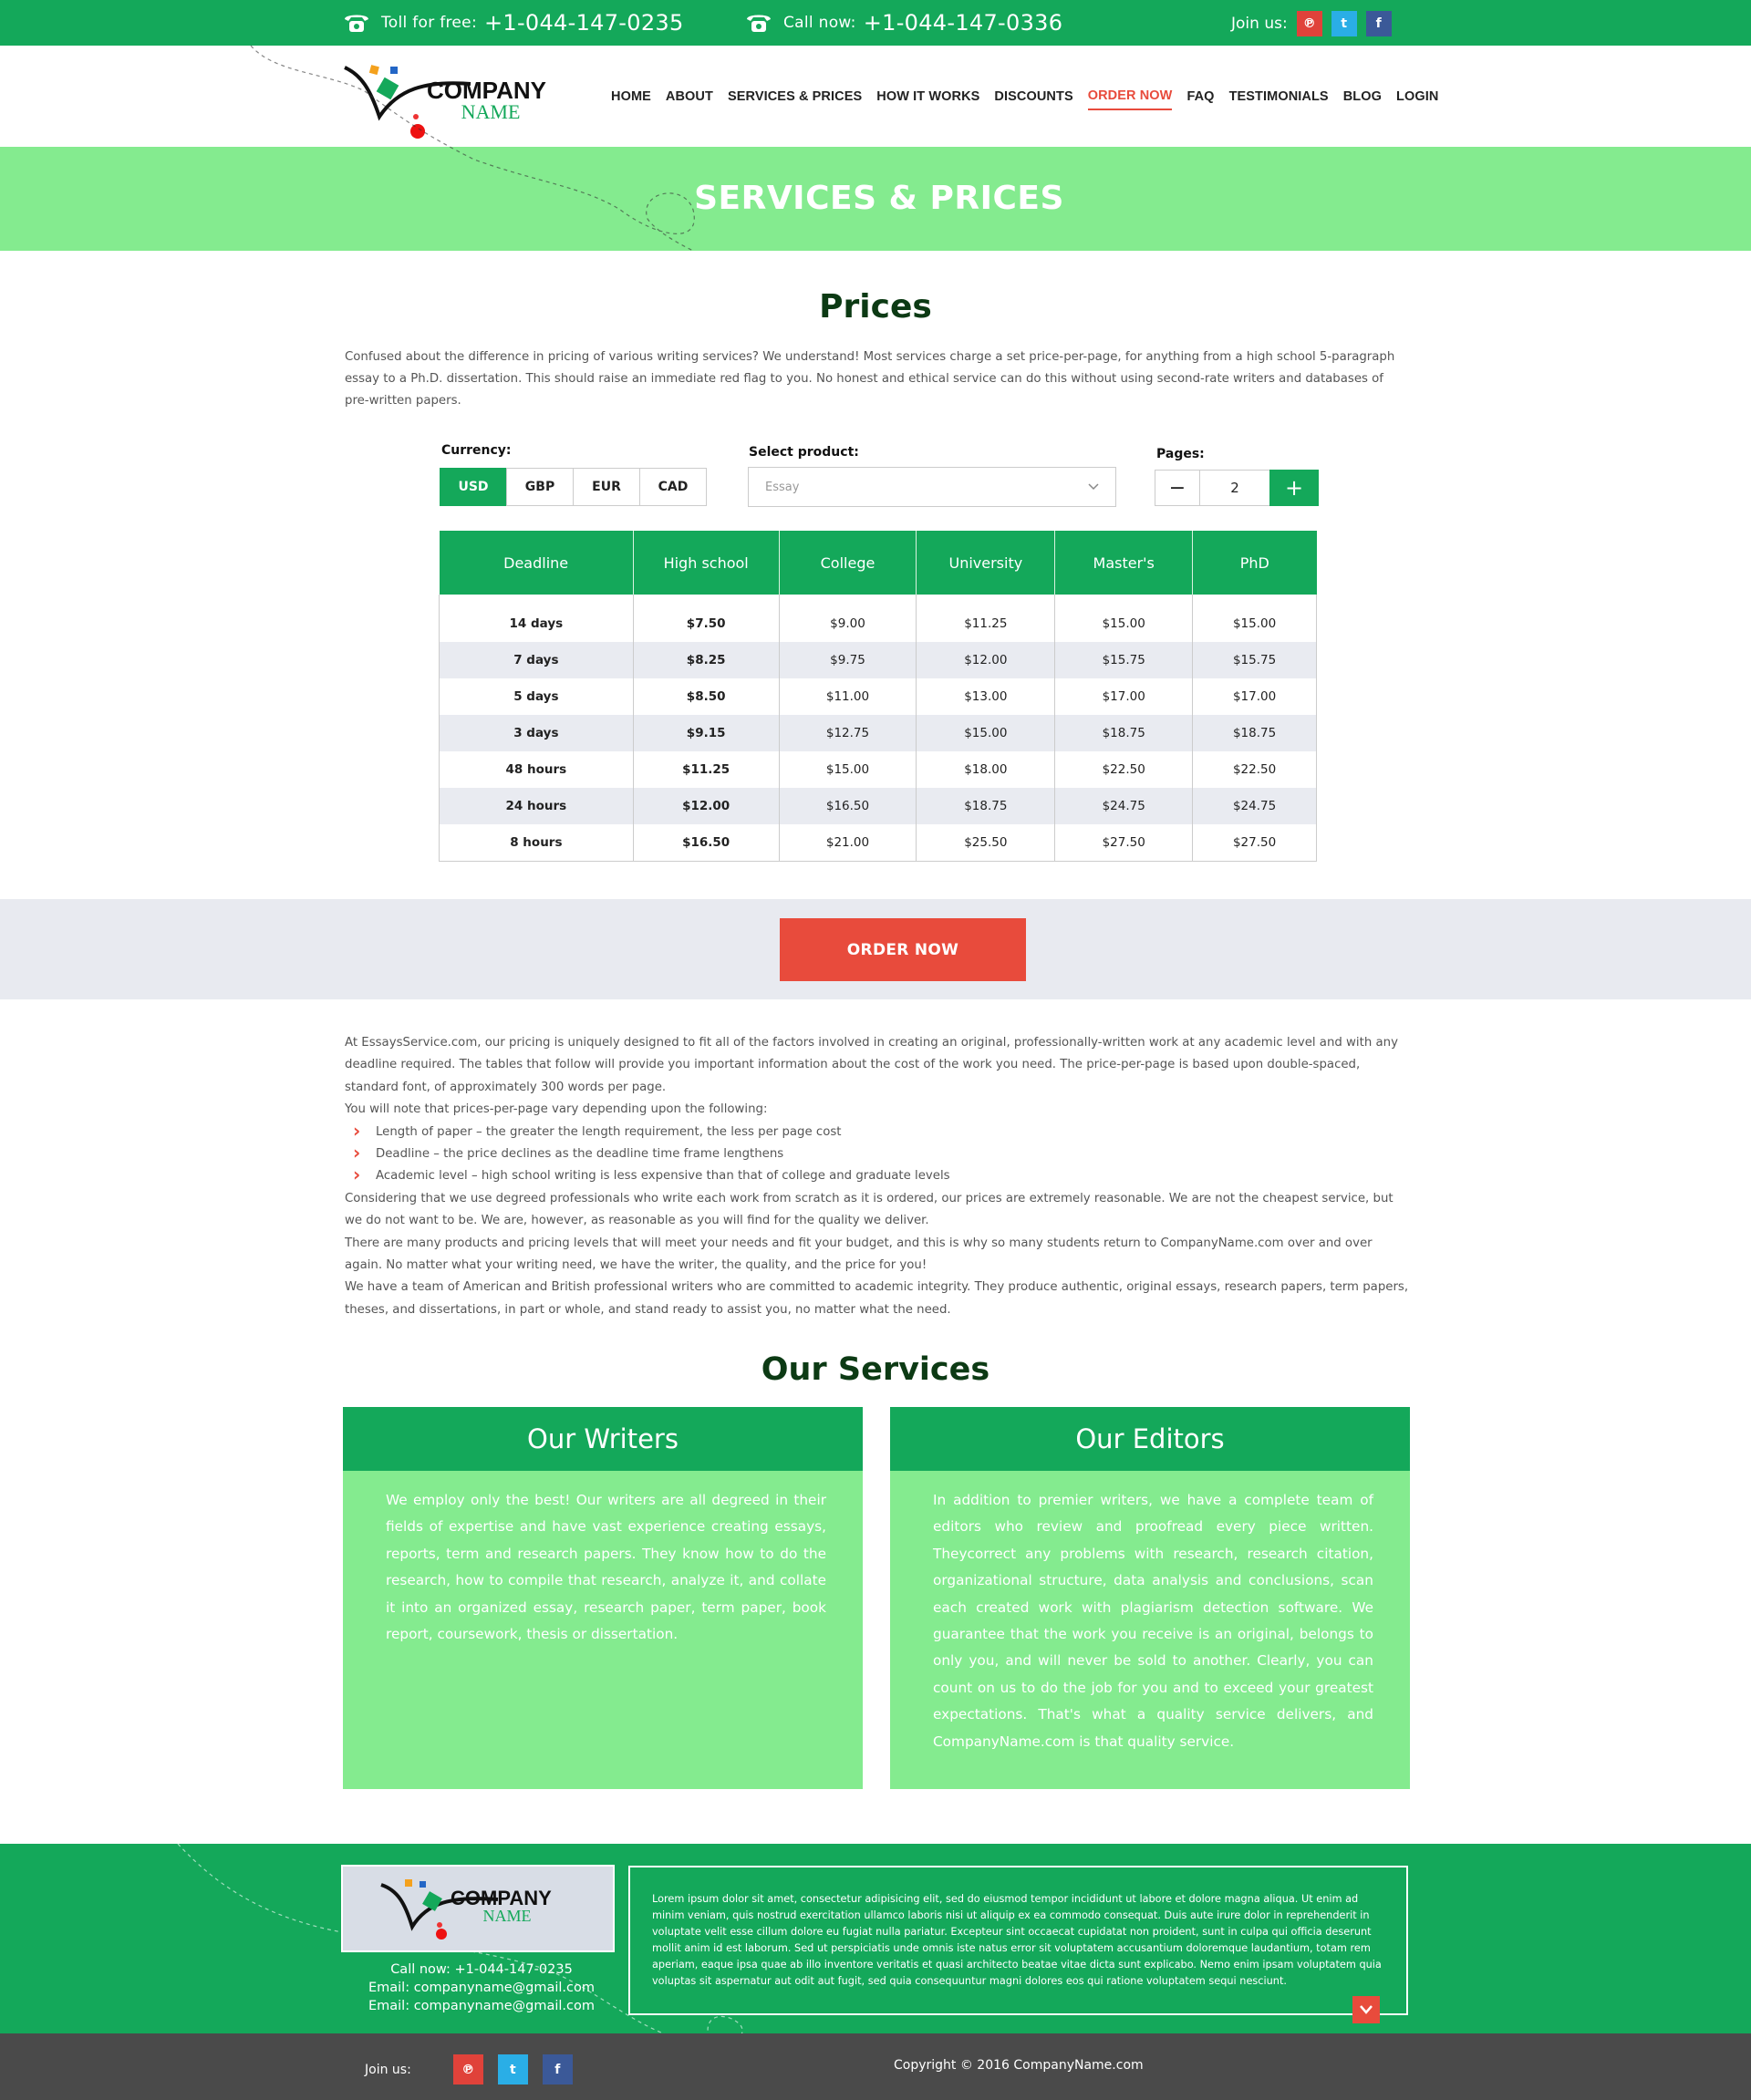 The width and height of the screenshot is (1751, 2100). I want to click on footer-logo: COMPANY NAME, so click(478, 1908).